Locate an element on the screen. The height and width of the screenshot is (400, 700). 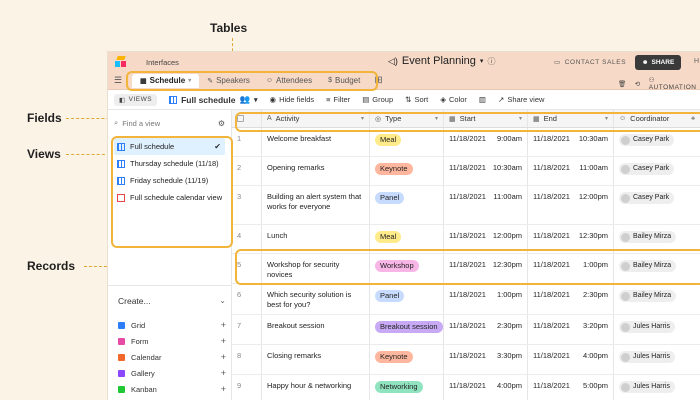
end-cell: 11/18/2021 12:00pm is located at coordinates (571, 205).